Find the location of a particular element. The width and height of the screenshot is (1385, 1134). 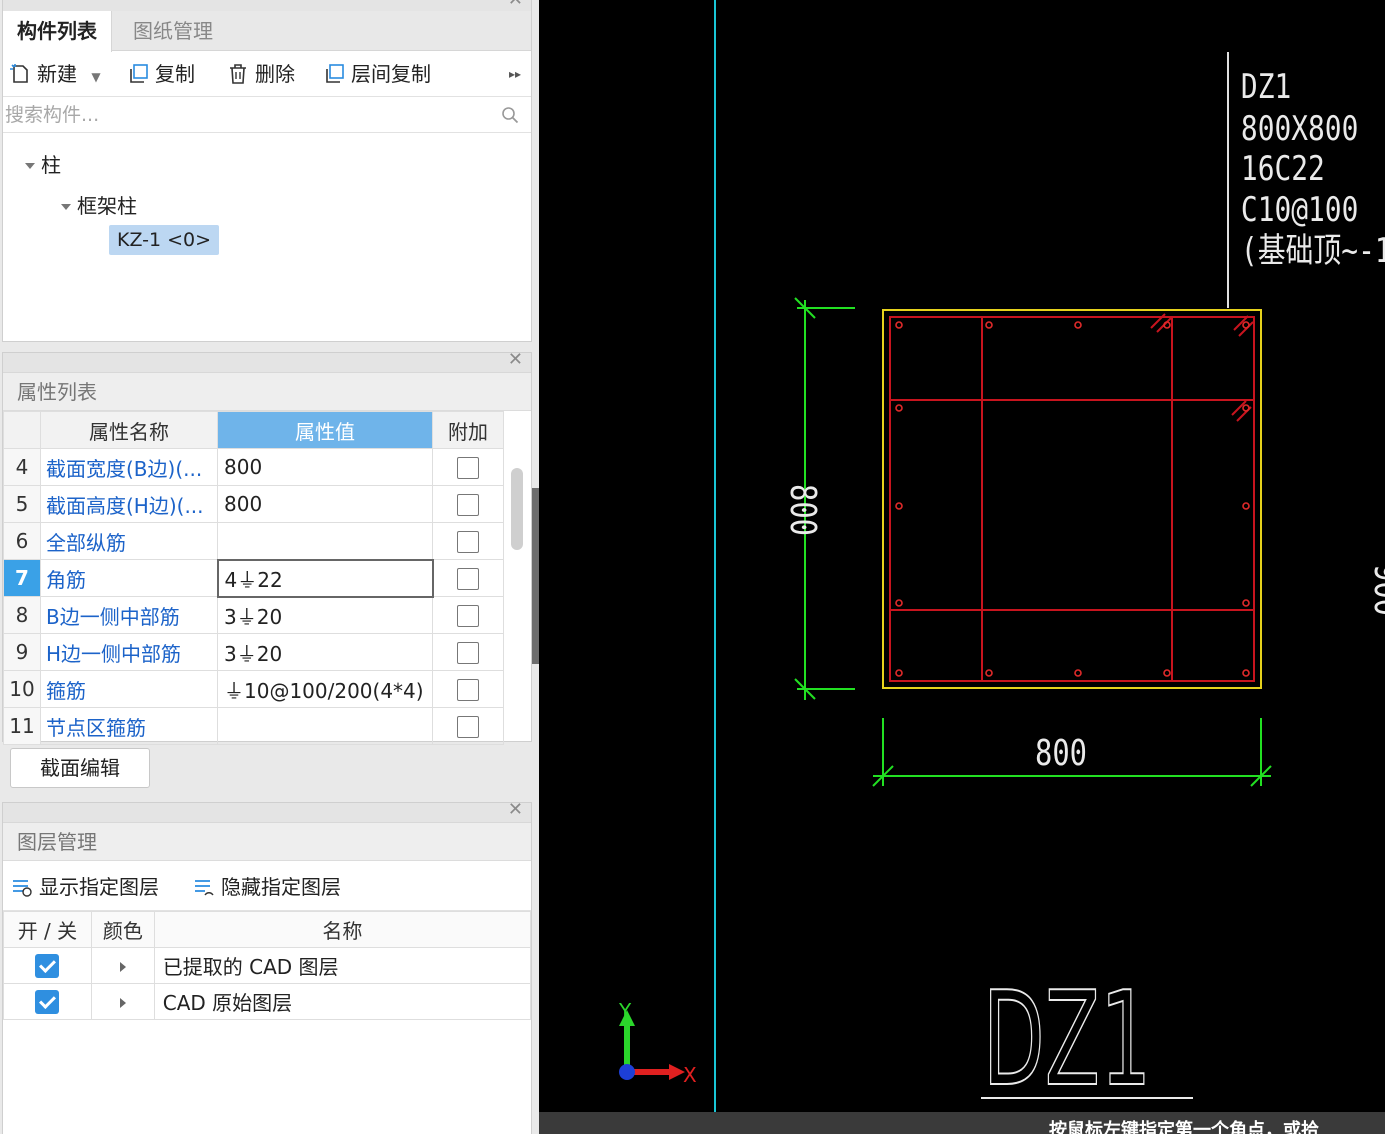

header-layer-name: 名称 is located at coordinates (342, 929).